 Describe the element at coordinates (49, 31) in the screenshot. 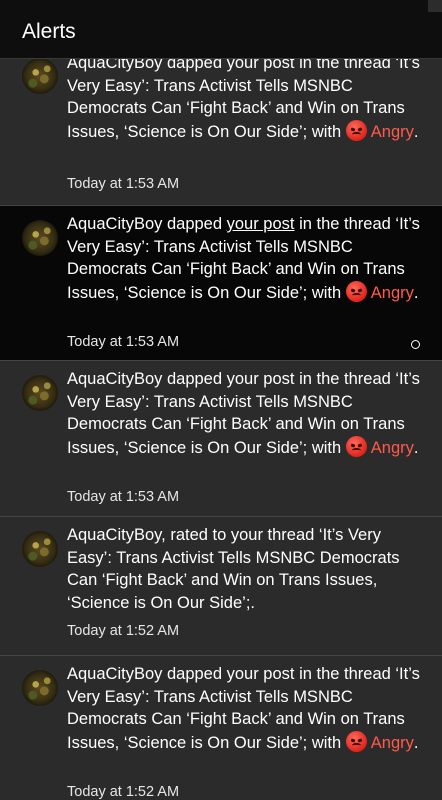

I see `page-title: Alerts` at that location.